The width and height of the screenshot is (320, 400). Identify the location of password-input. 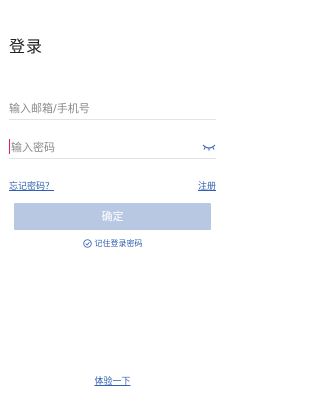
(100, 147).